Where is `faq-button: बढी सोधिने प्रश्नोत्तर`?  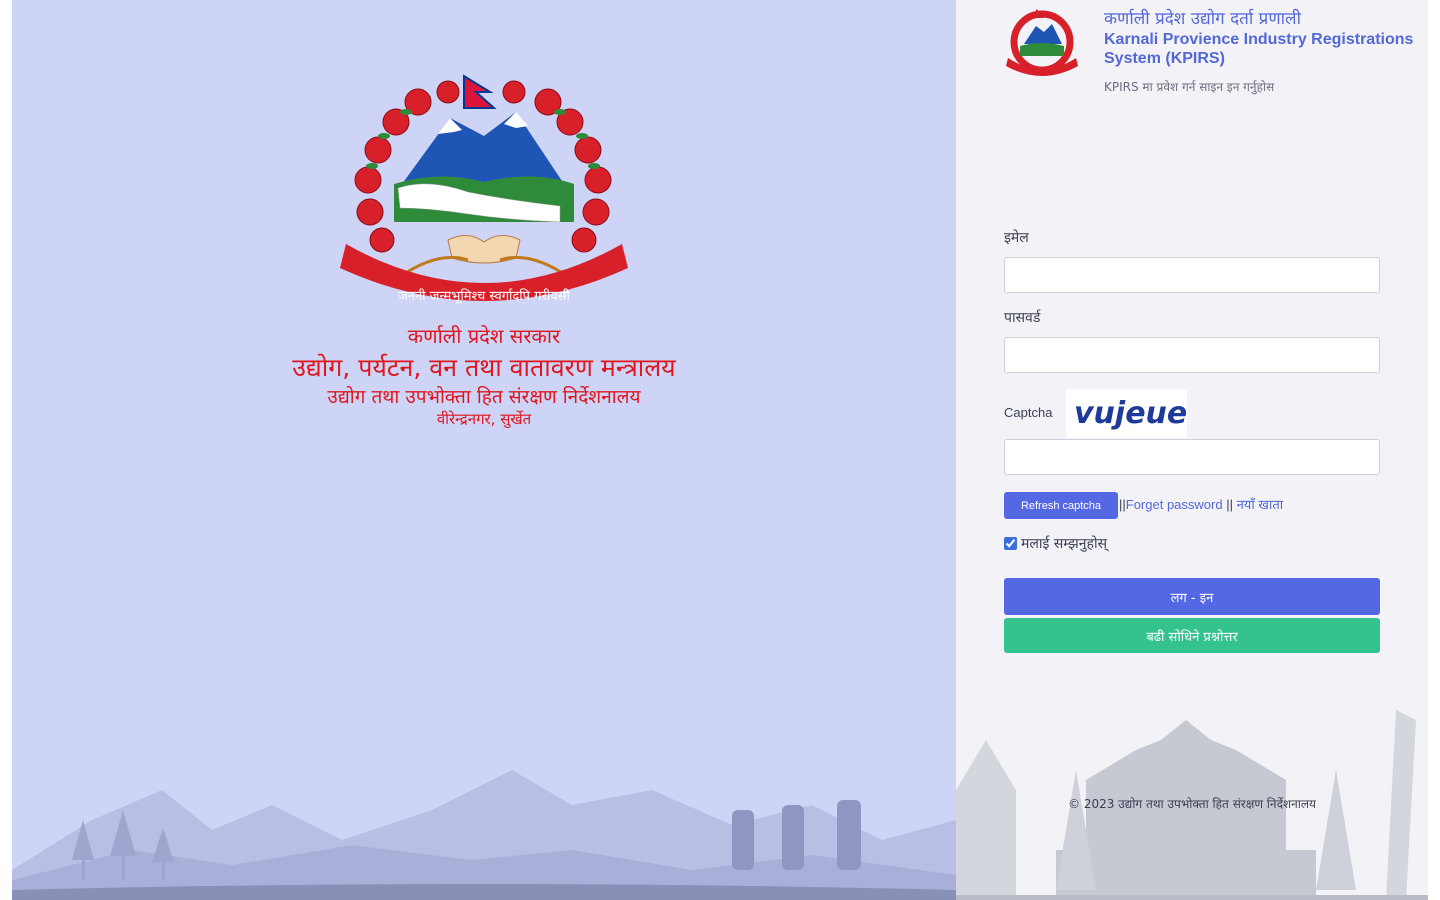
faq-button: बढी सोधिने प्रश्नोत्तर is located at coordinates (1192, 635).